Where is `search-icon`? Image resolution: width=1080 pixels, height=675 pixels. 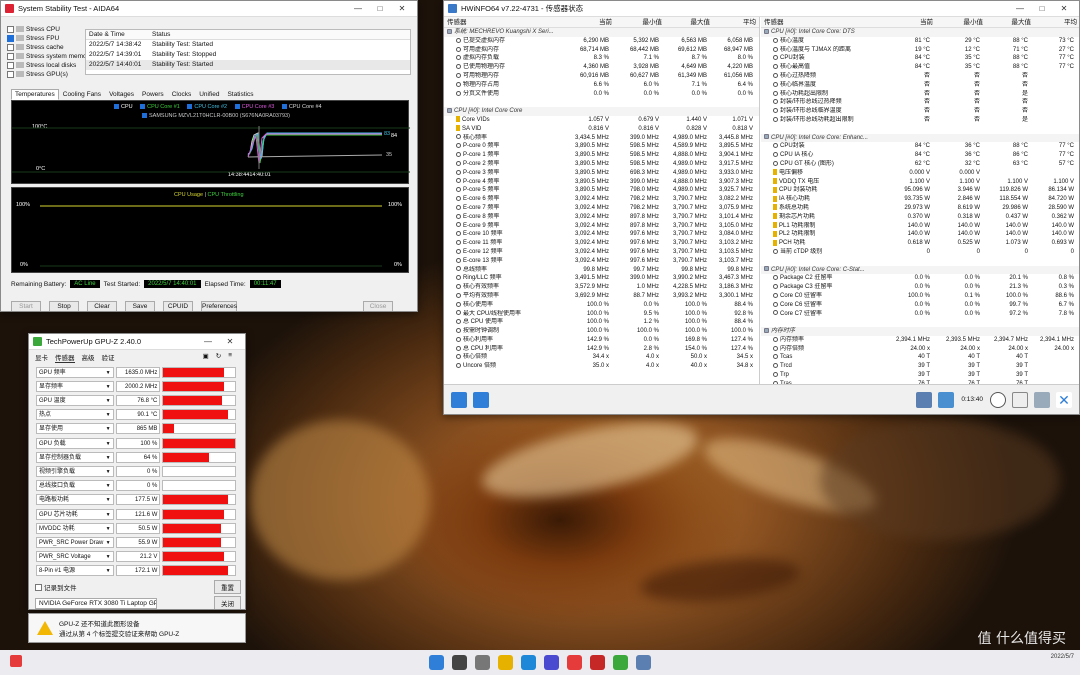
search-icon is located at coordinates (459, 662).